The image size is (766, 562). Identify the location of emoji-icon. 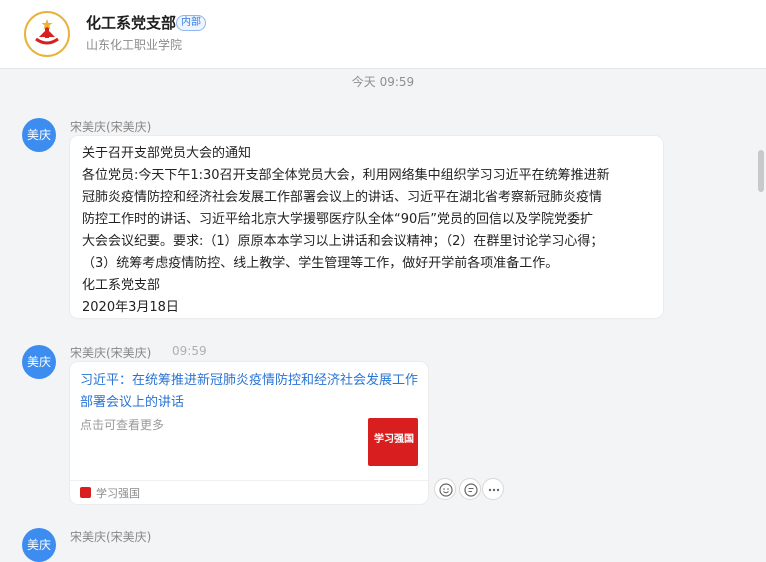
(445, 489).